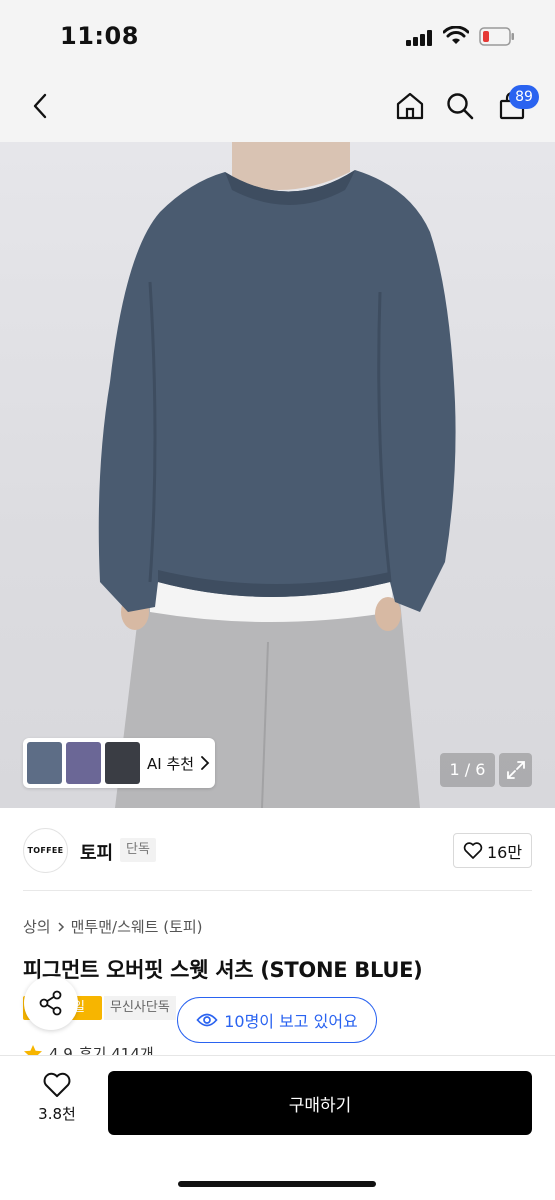  What do you see at coordinates (37, 926) in the screenshot?
I see `breadcrumb-category: 상의` at bounding box center [37, 926].